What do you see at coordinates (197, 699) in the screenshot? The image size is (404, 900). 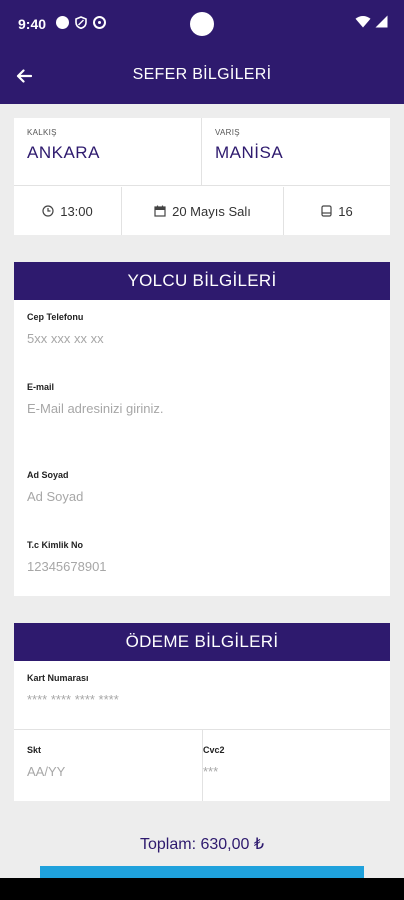 I see `card-number-input` at bounding box center [197, 699].